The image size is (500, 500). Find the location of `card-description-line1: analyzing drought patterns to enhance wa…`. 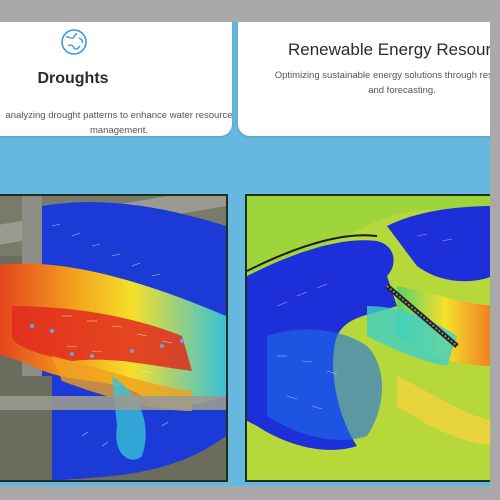

card-description-line1: analyzing drought patterns to enhance wa… is located at coordinates (119, 115).